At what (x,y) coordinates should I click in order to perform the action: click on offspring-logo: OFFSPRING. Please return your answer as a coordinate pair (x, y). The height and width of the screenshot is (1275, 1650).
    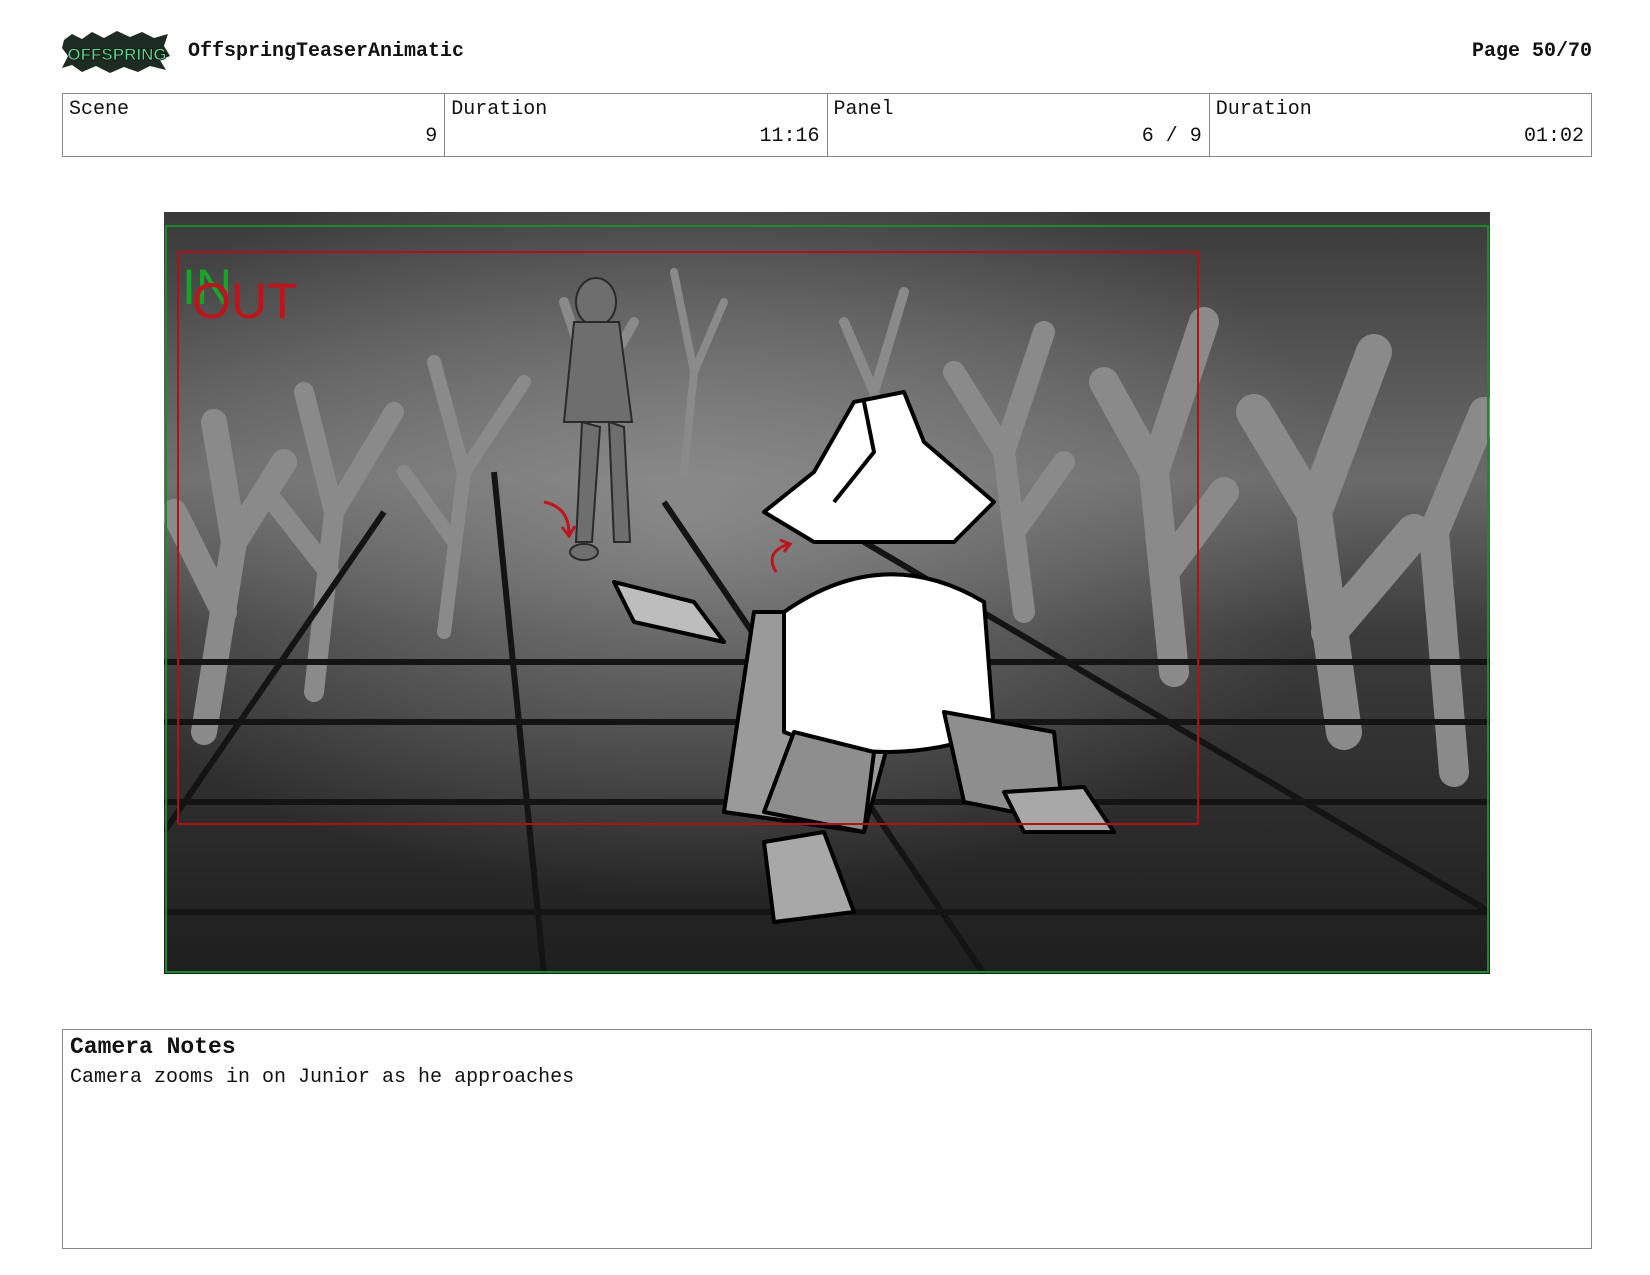
    Looking at the image, I should click on (117, 52).